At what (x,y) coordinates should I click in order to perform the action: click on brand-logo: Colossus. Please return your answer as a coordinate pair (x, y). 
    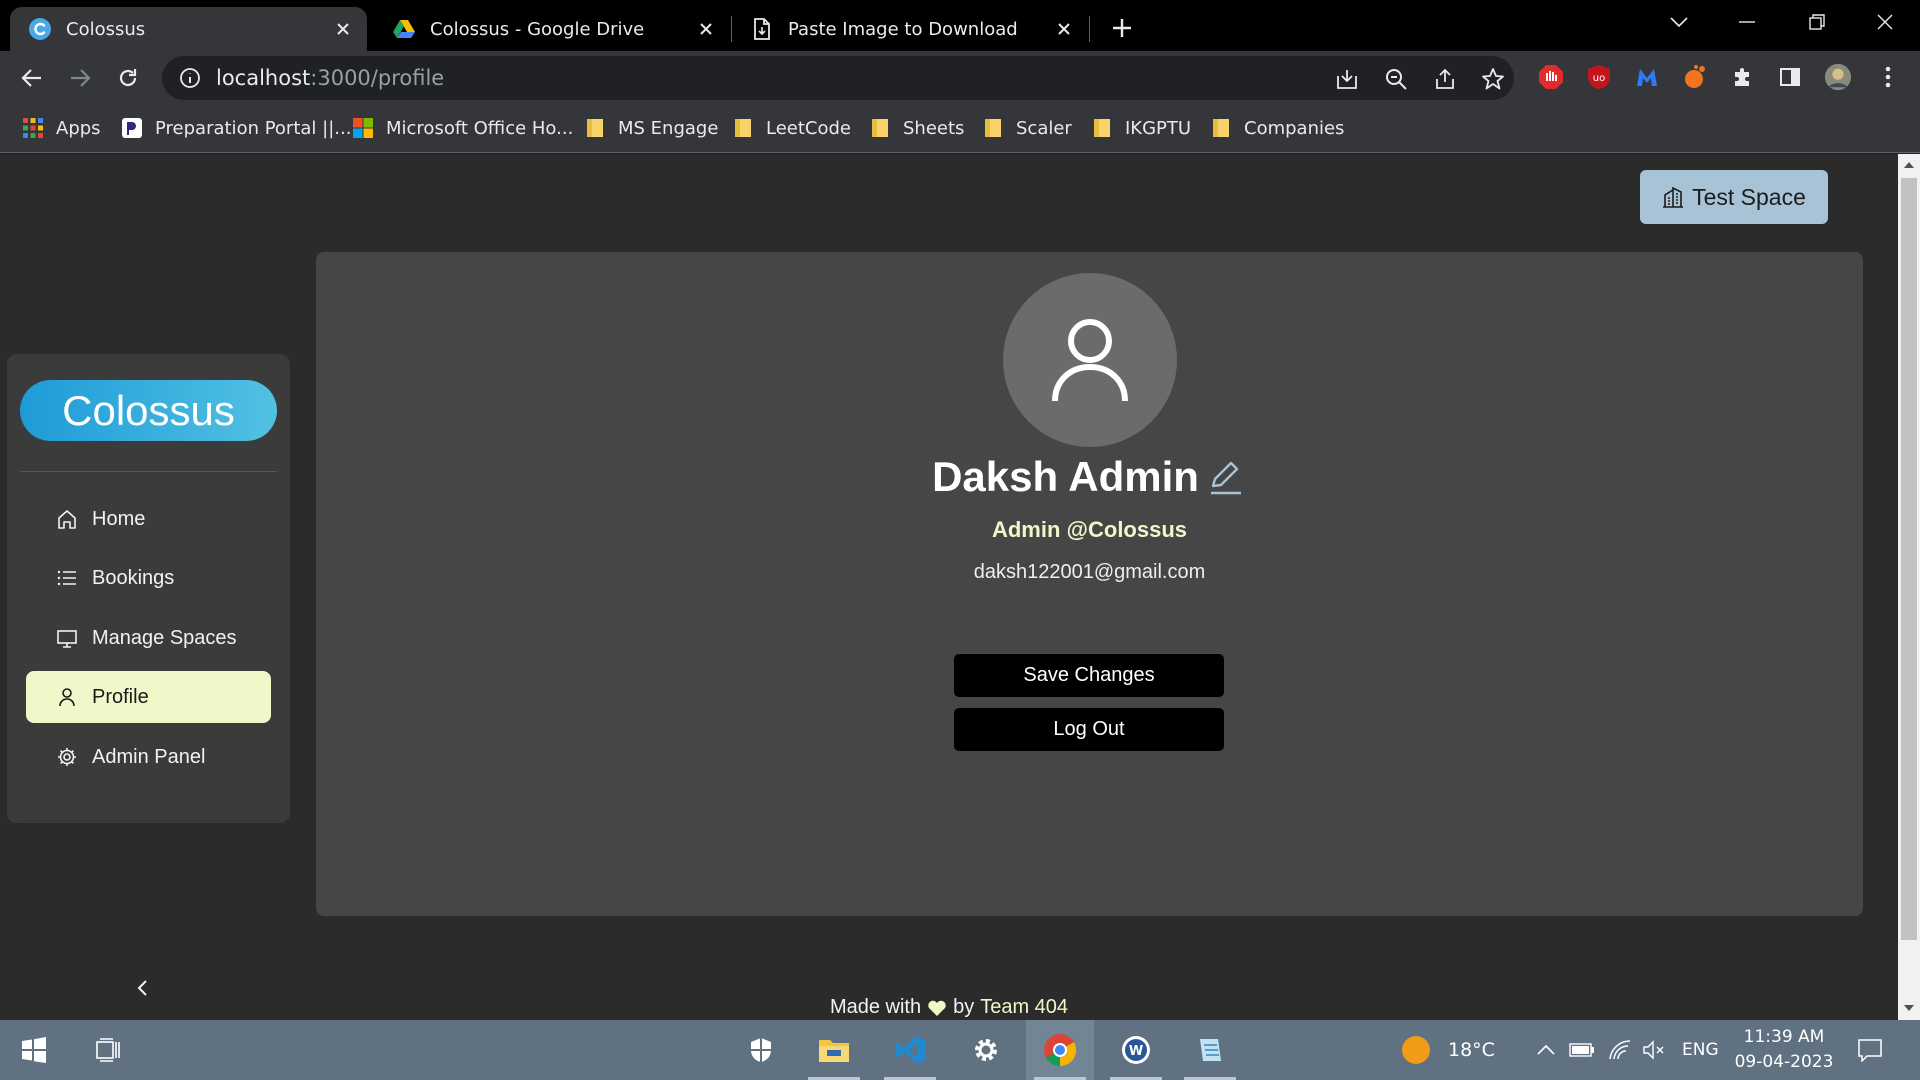
    Looking at the image, I should click on (148, 410).